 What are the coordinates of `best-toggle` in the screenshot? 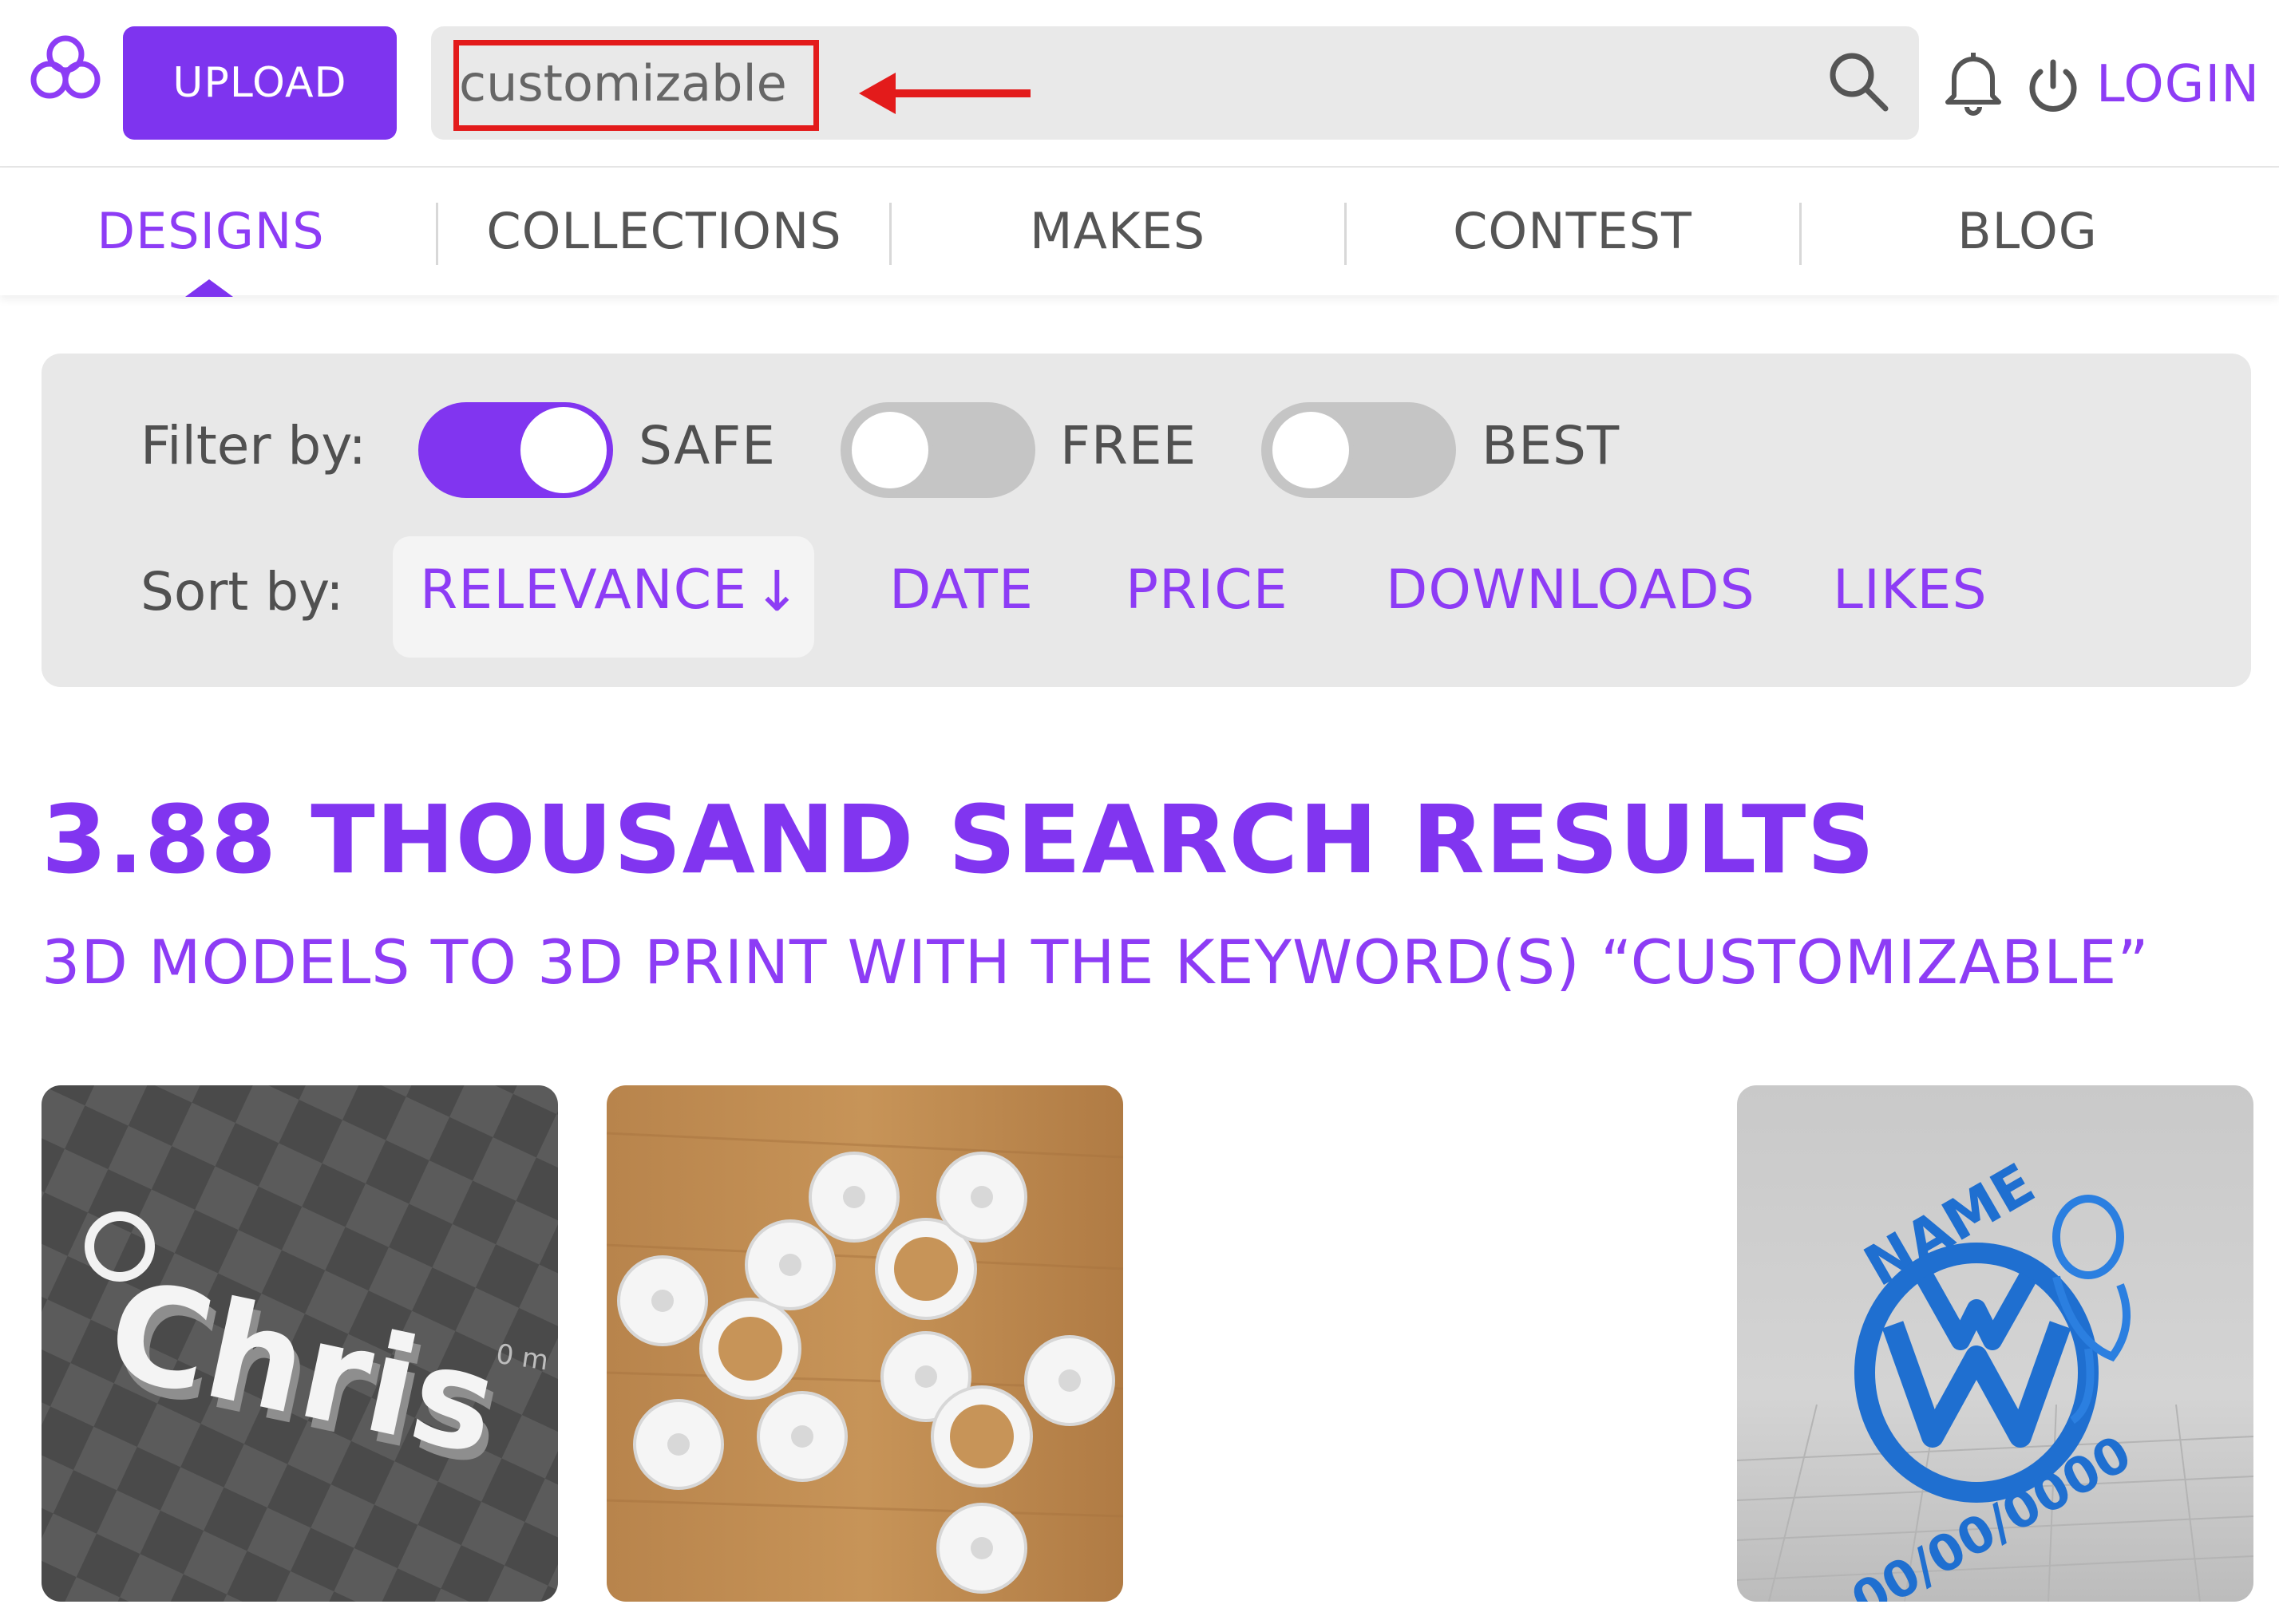 It's located at (1358, 450).